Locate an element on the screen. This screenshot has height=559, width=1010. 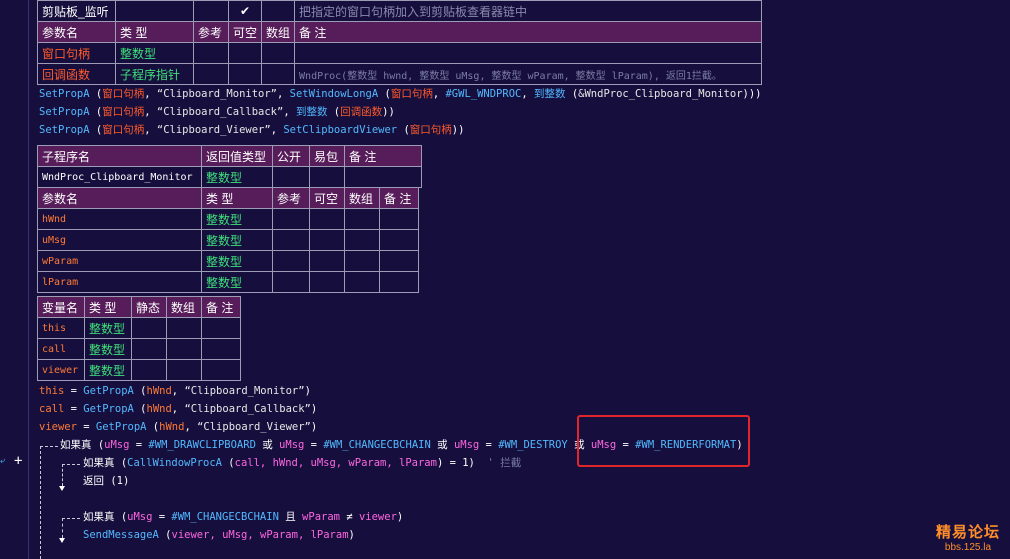
var-name: viewer is located at coordinates (61, 370).